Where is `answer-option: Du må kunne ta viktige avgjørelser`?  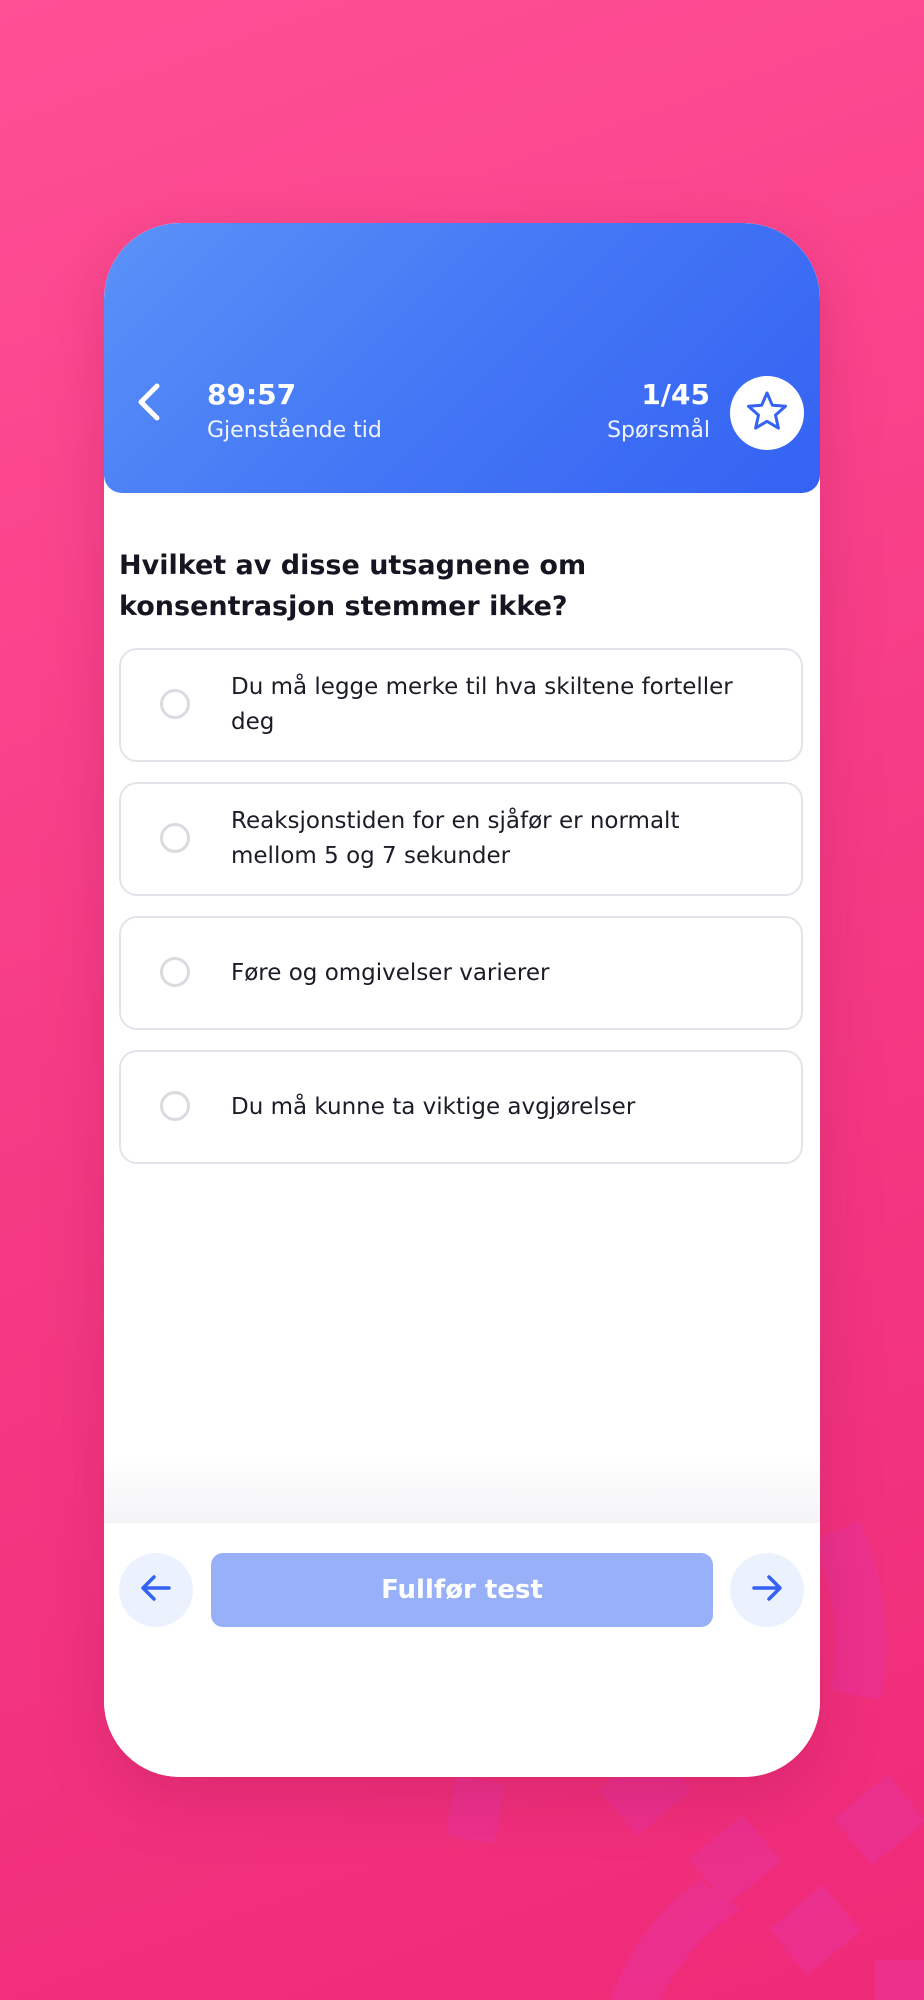 answer-option: Du må kunne ta viktige avgjørelser is located at coordinates (461, 1107).